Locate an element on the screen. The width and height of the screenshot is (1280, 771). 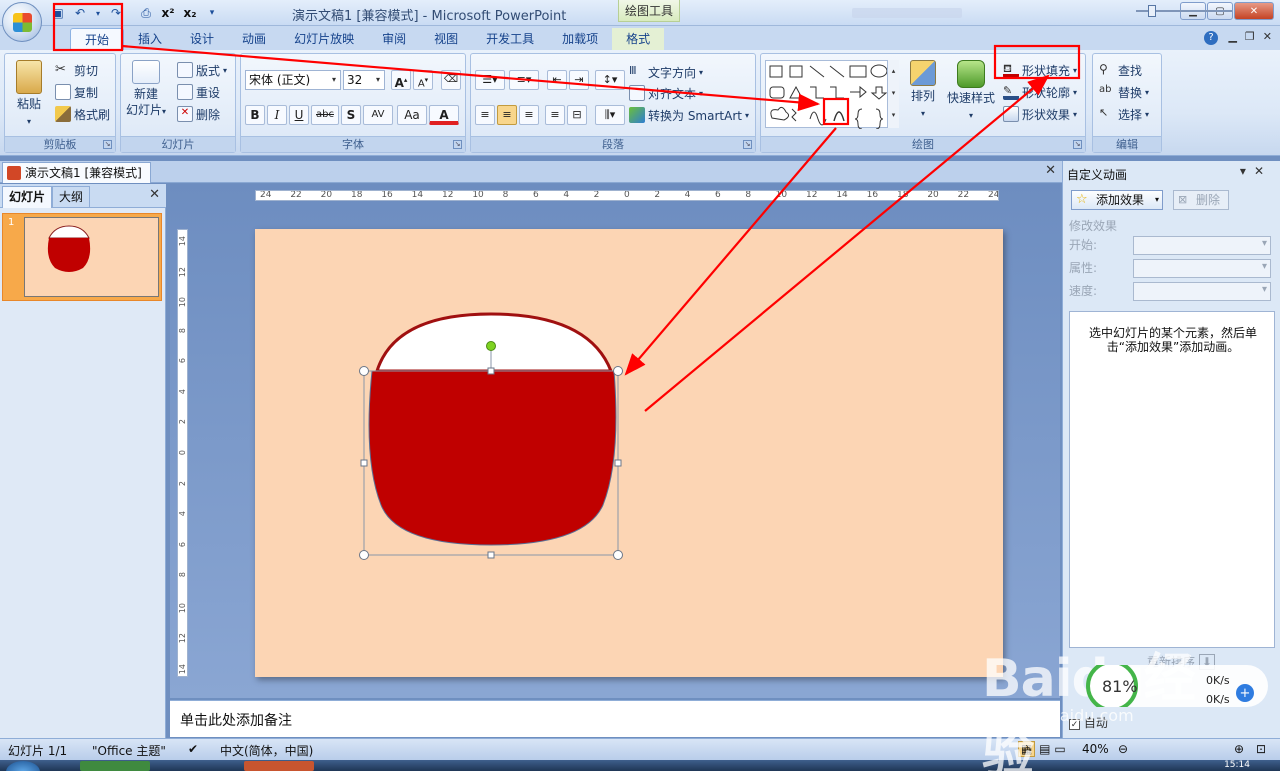
down-arrow-shape is located at coordinates (879, 93).